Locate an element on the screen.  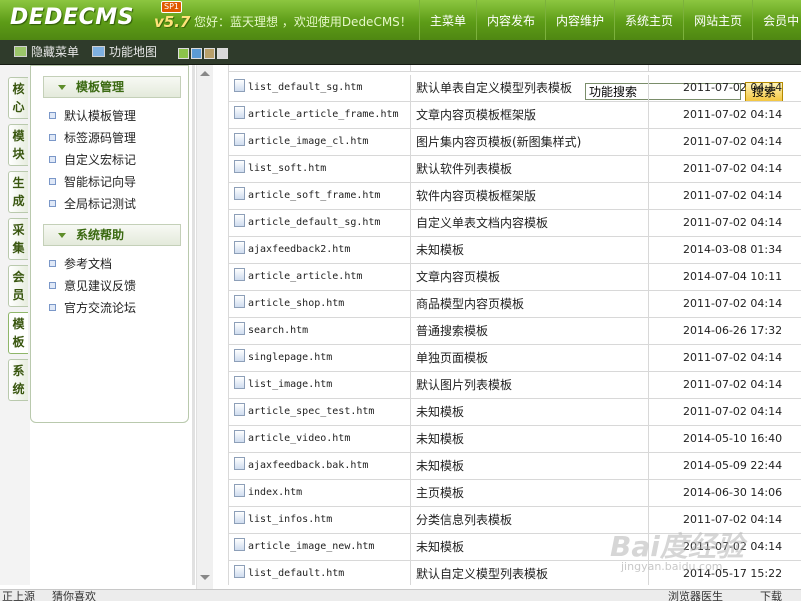
file-name-cell: article_video.htm is located at coordinates (292, 439).